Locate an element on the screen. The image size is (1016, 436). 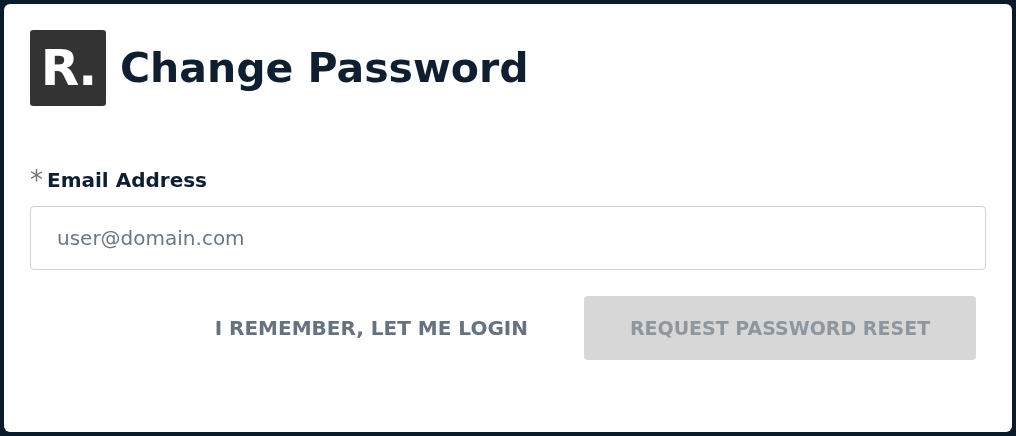
logo-icon: R. is located at coordinates (68, 68).